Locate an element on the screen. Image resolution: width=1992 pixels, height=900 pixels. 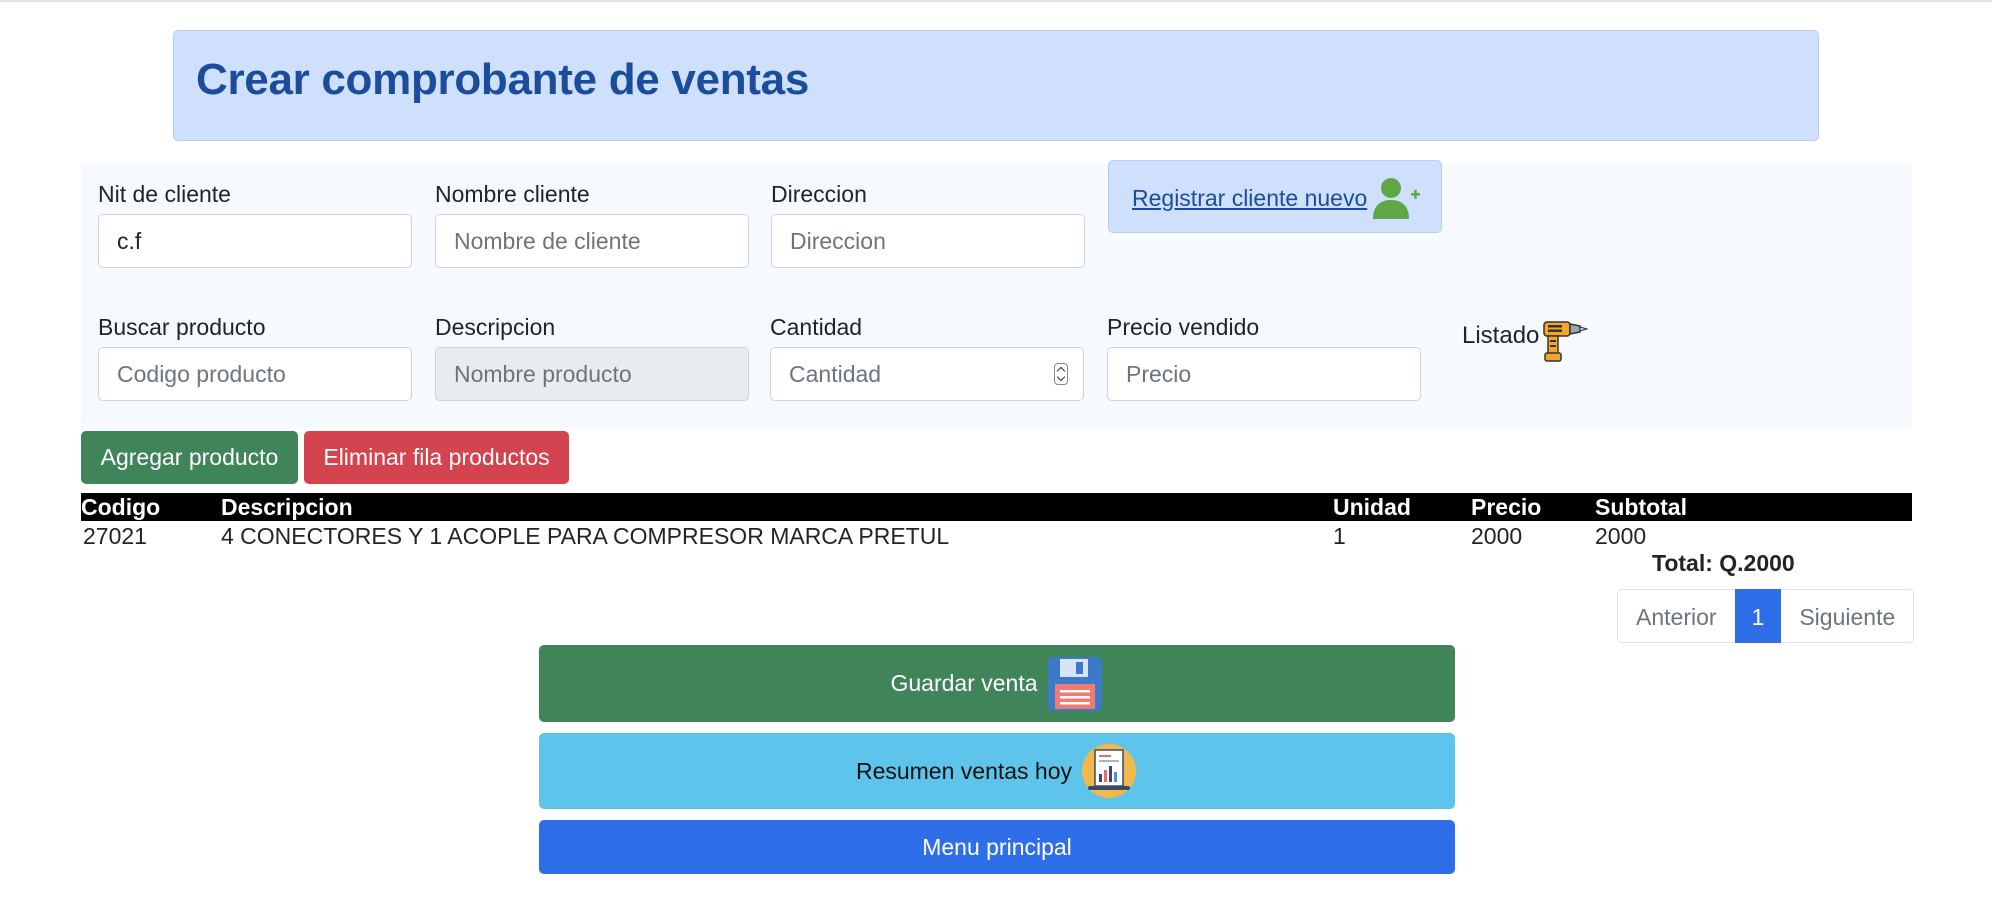
address-label: Direccion is located at coordinates (819, 194).